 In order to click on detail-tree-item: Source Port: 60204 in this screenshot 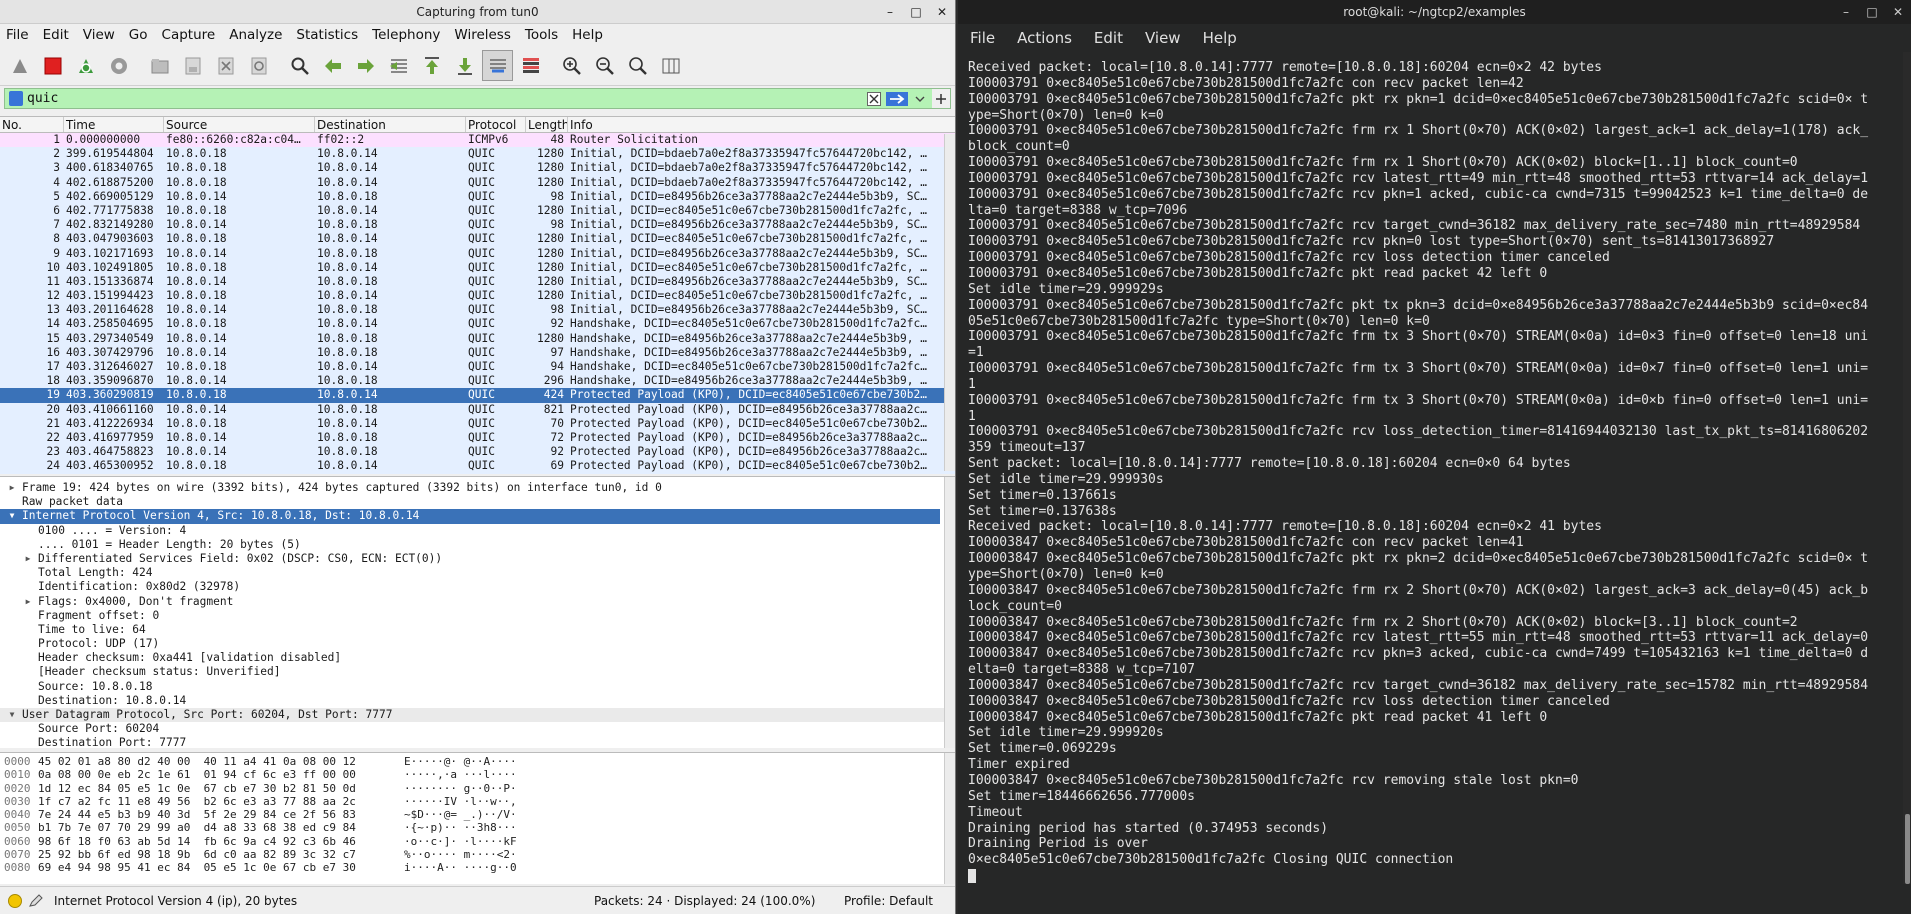, I will do `click(477, 729)`.